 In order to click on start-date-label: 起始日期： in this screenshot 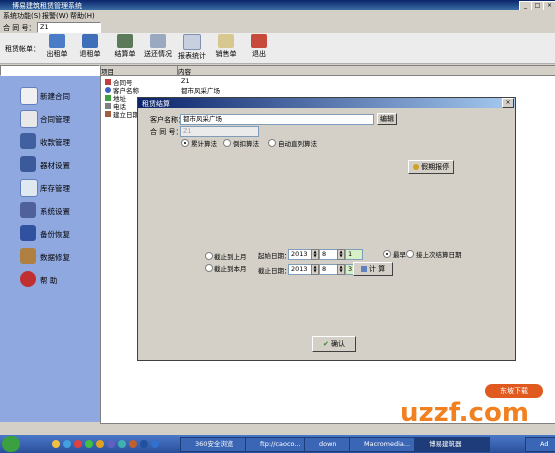, I will do `click(274, 256)`.